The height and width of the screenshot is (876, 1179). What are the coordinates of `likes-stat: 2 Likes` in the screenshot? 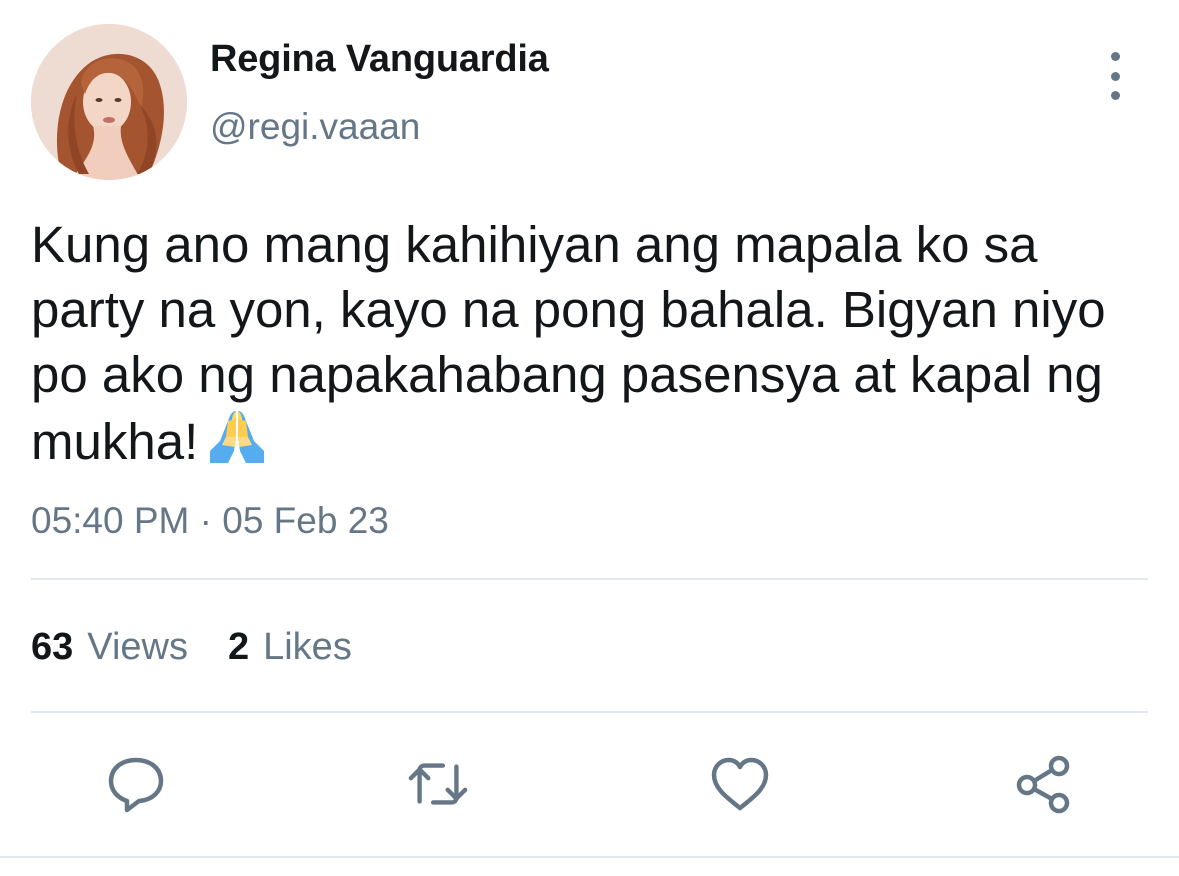 It's located at (290, 647).